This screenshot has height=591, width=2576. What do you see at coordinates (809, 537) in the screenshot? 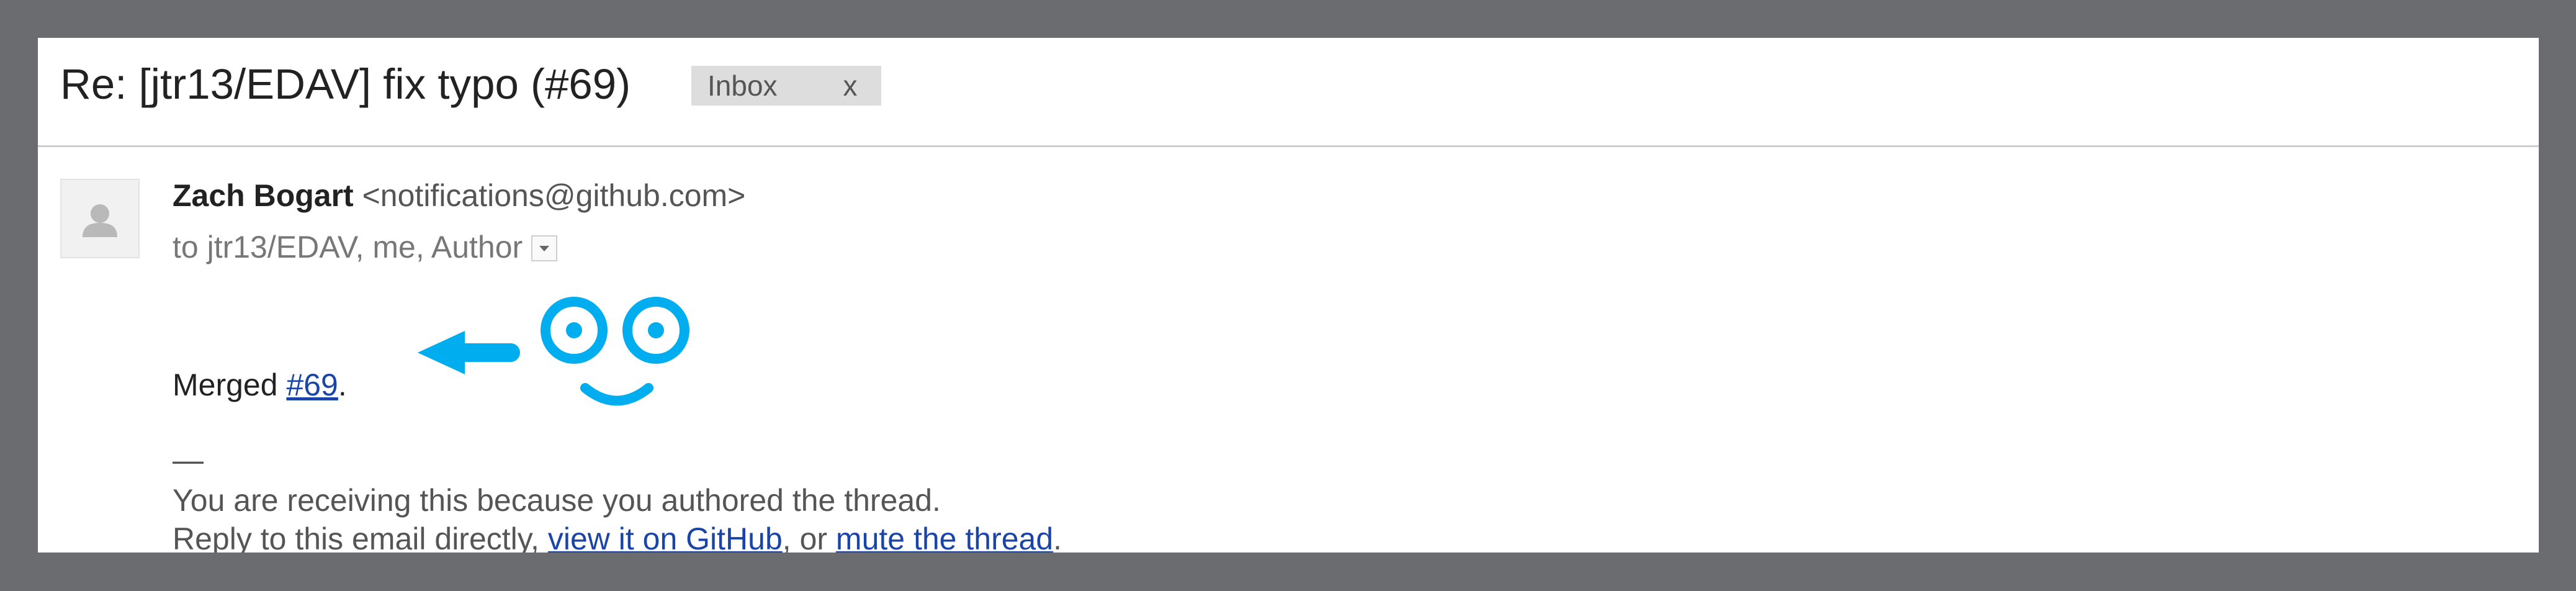
I see `footer-or-text: , or` at bounding box center [809, 537].